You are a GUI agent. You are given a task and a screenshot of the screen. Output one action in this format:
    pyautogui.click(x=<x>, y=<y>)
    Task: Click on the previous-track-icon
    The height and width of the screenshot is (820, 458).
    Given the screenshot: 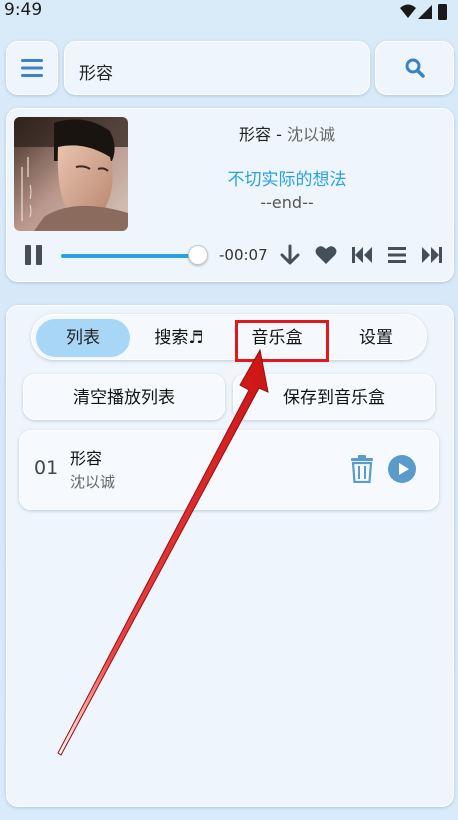 What is the action you would take?
    pyautogui.click(x=362, y=255)
    